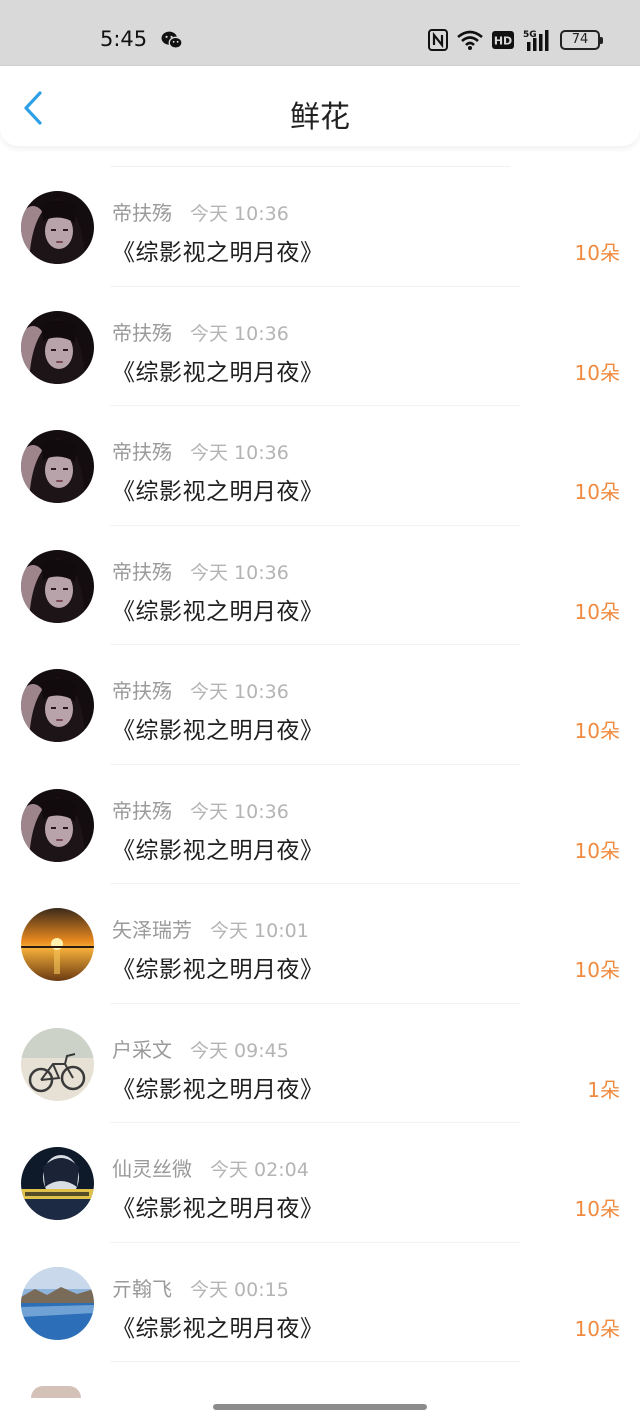 Image resolution: width=640 pixels, height=1422 pixels. What do you see at coordinates (124, 39) in the screenshot?
I see `status-time: 5:45` at bounding box center [124, 39].